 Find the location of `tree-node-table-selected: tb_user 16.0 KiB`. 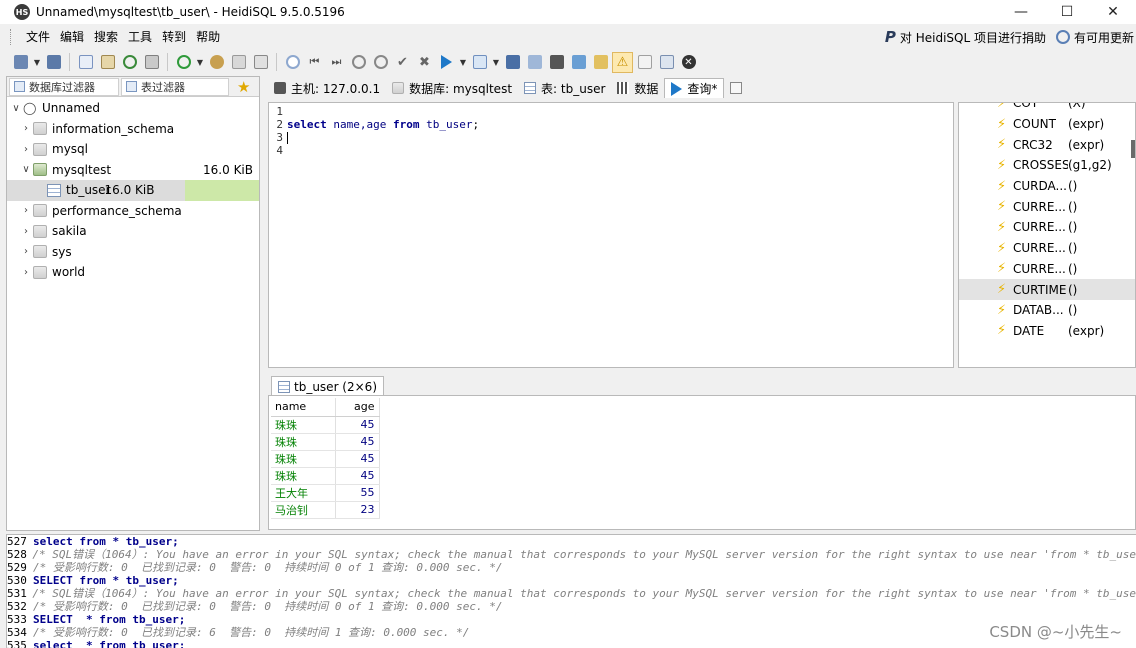

tree-node-table-selected: tb_user 16.0 KiB is located at coordinates (133, 190).